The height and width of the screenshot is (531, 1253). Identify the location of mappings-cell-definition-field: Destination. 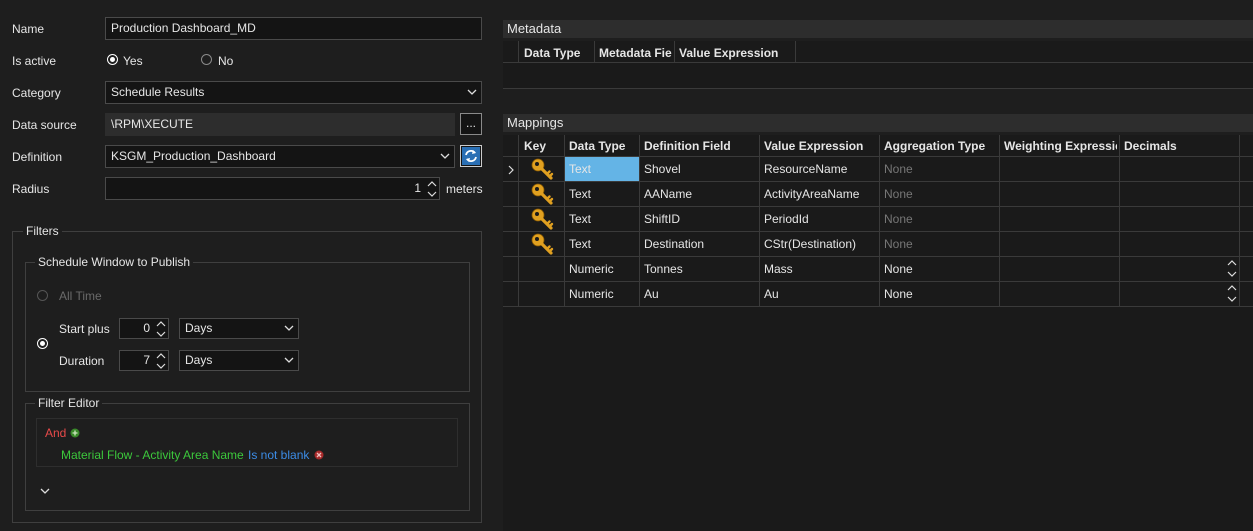
(674, 244).